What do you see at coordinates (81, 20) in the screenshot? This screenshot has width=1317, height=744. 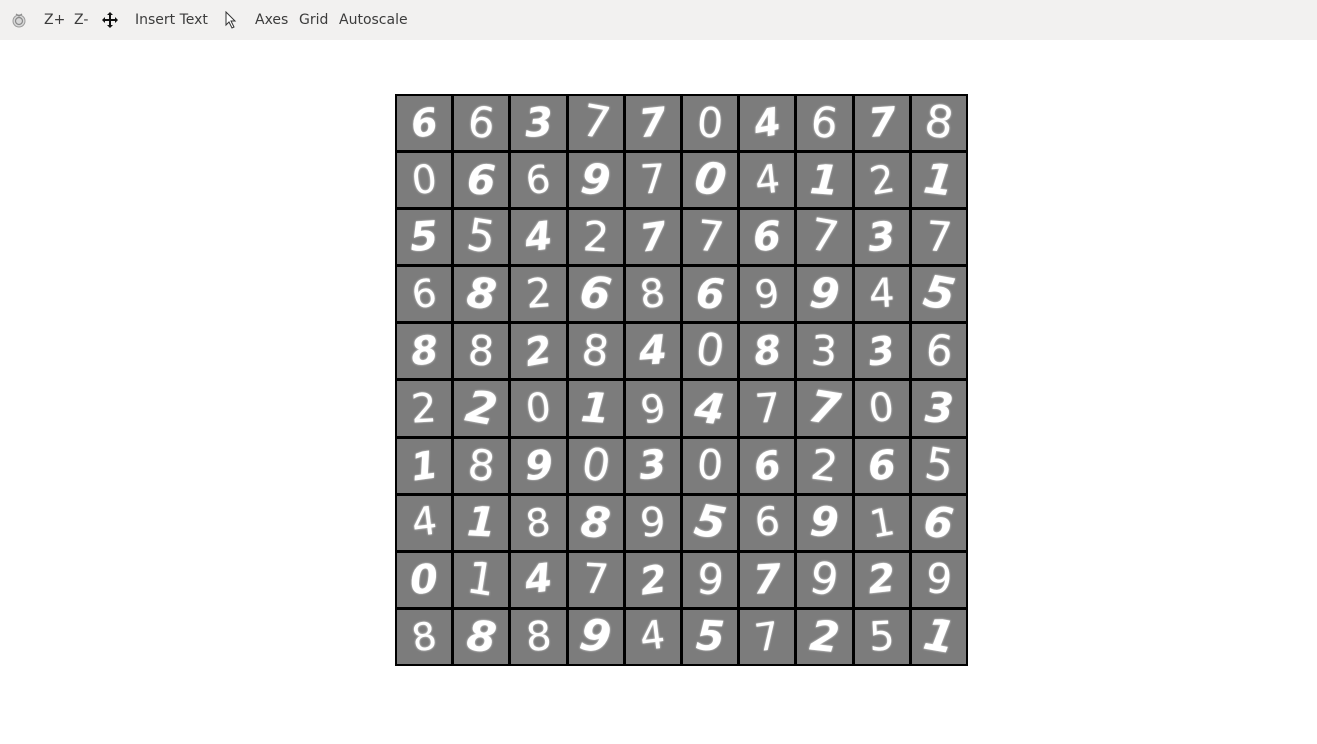 I see `zoom-out-button: Z-` at bounding box center [81, 20].